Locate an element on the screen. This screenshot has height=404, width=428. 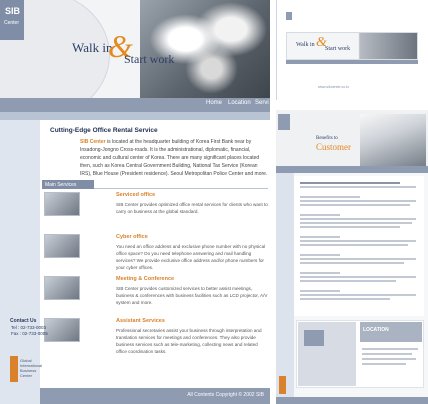
page-title: Cutting-Edge Office Rental Service is located at coordinates (104, 130).